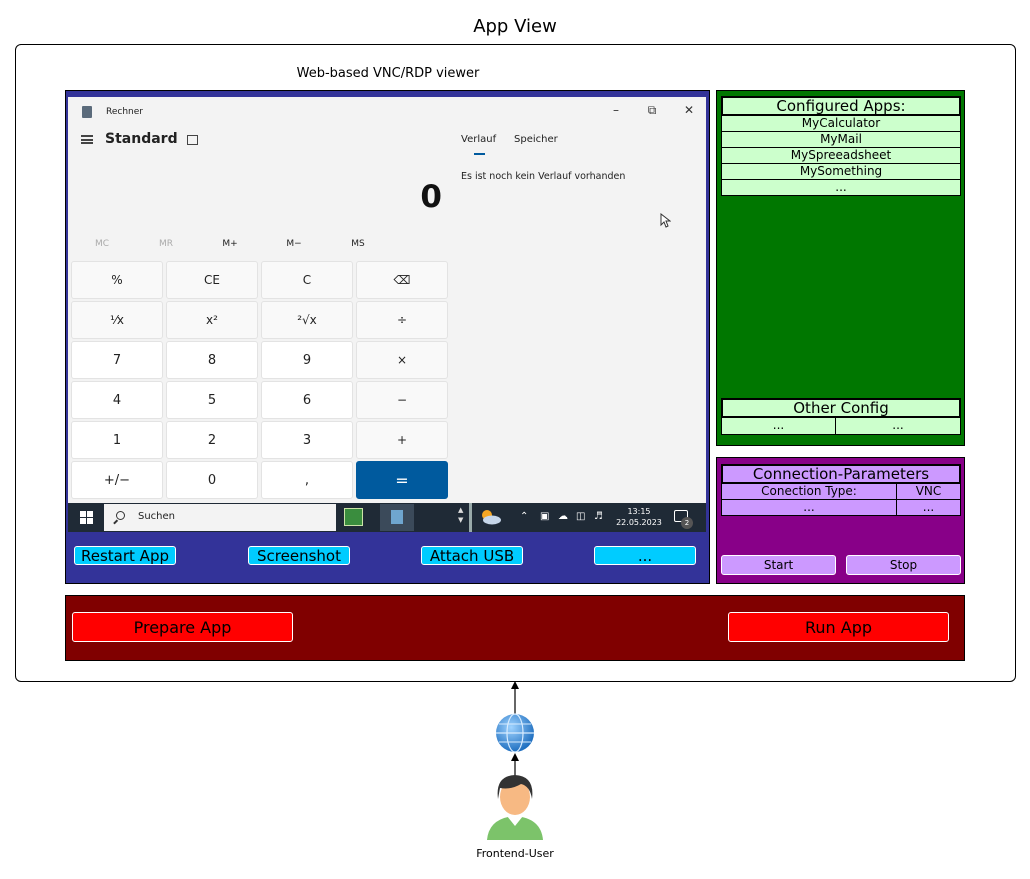 This screenshot has width=1030, height=879. I want to click on plus-key: +, so click(402, 440).